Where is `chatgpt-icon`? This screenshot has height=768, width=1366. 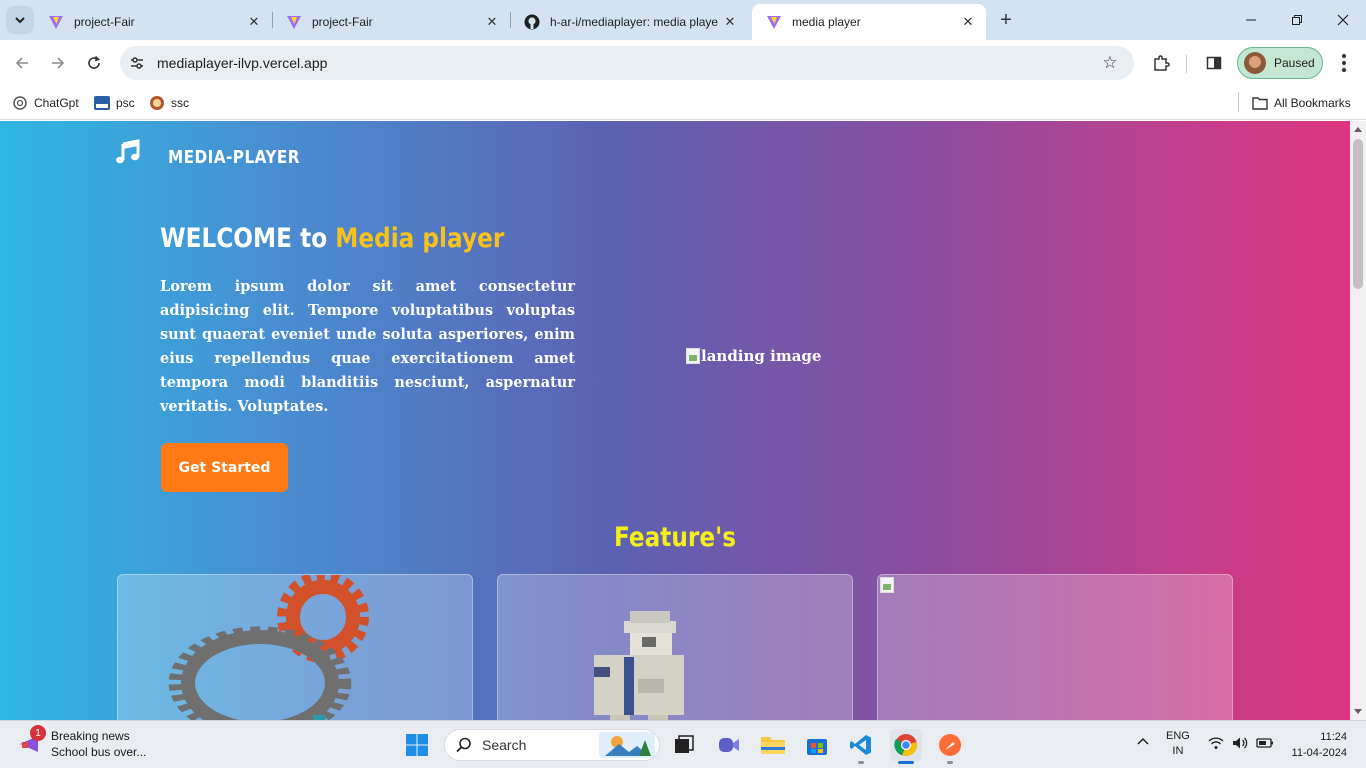 chatgpt-icon is located at coordinates (20, 103).